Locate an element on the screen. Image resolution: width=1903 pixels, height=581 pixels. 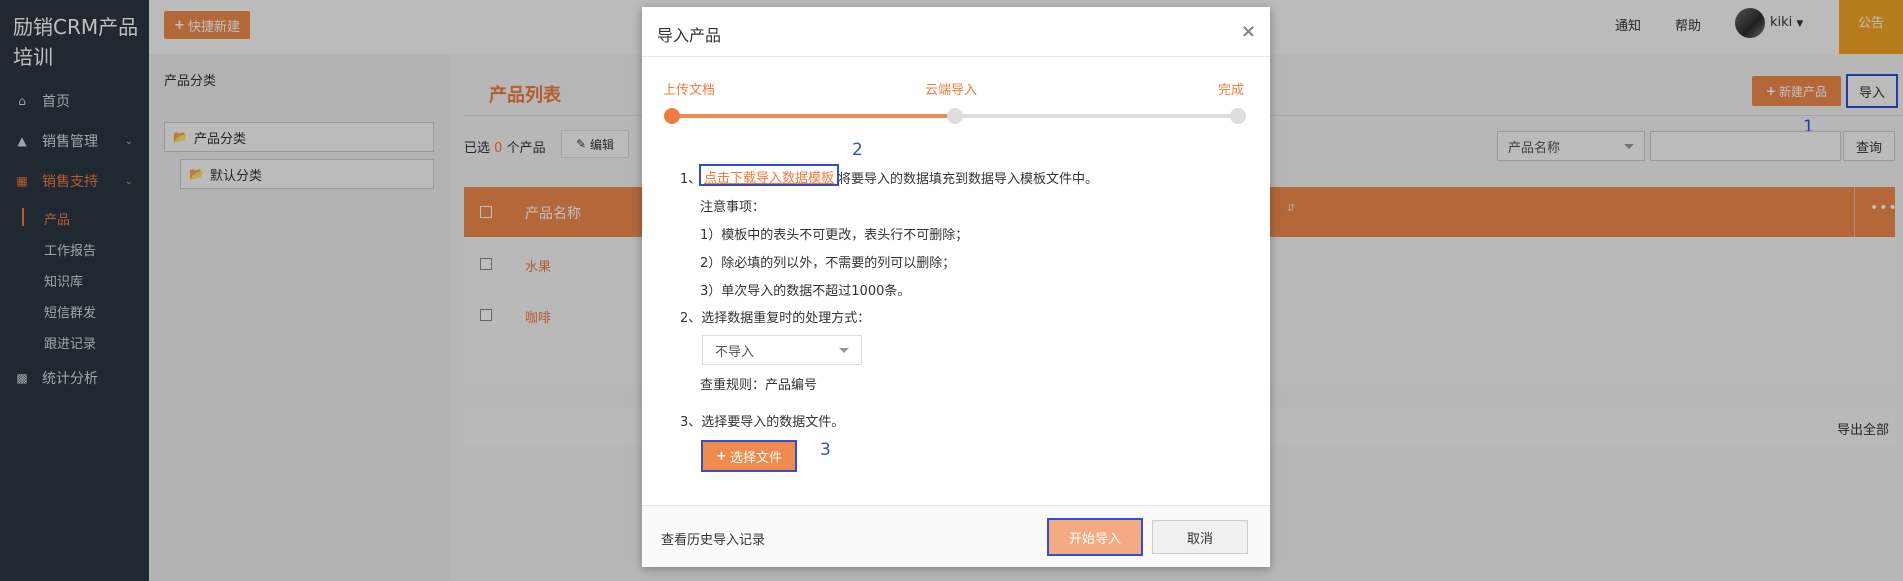
choose-file-button: + 选择文件 is located at coordinates (749, 456).